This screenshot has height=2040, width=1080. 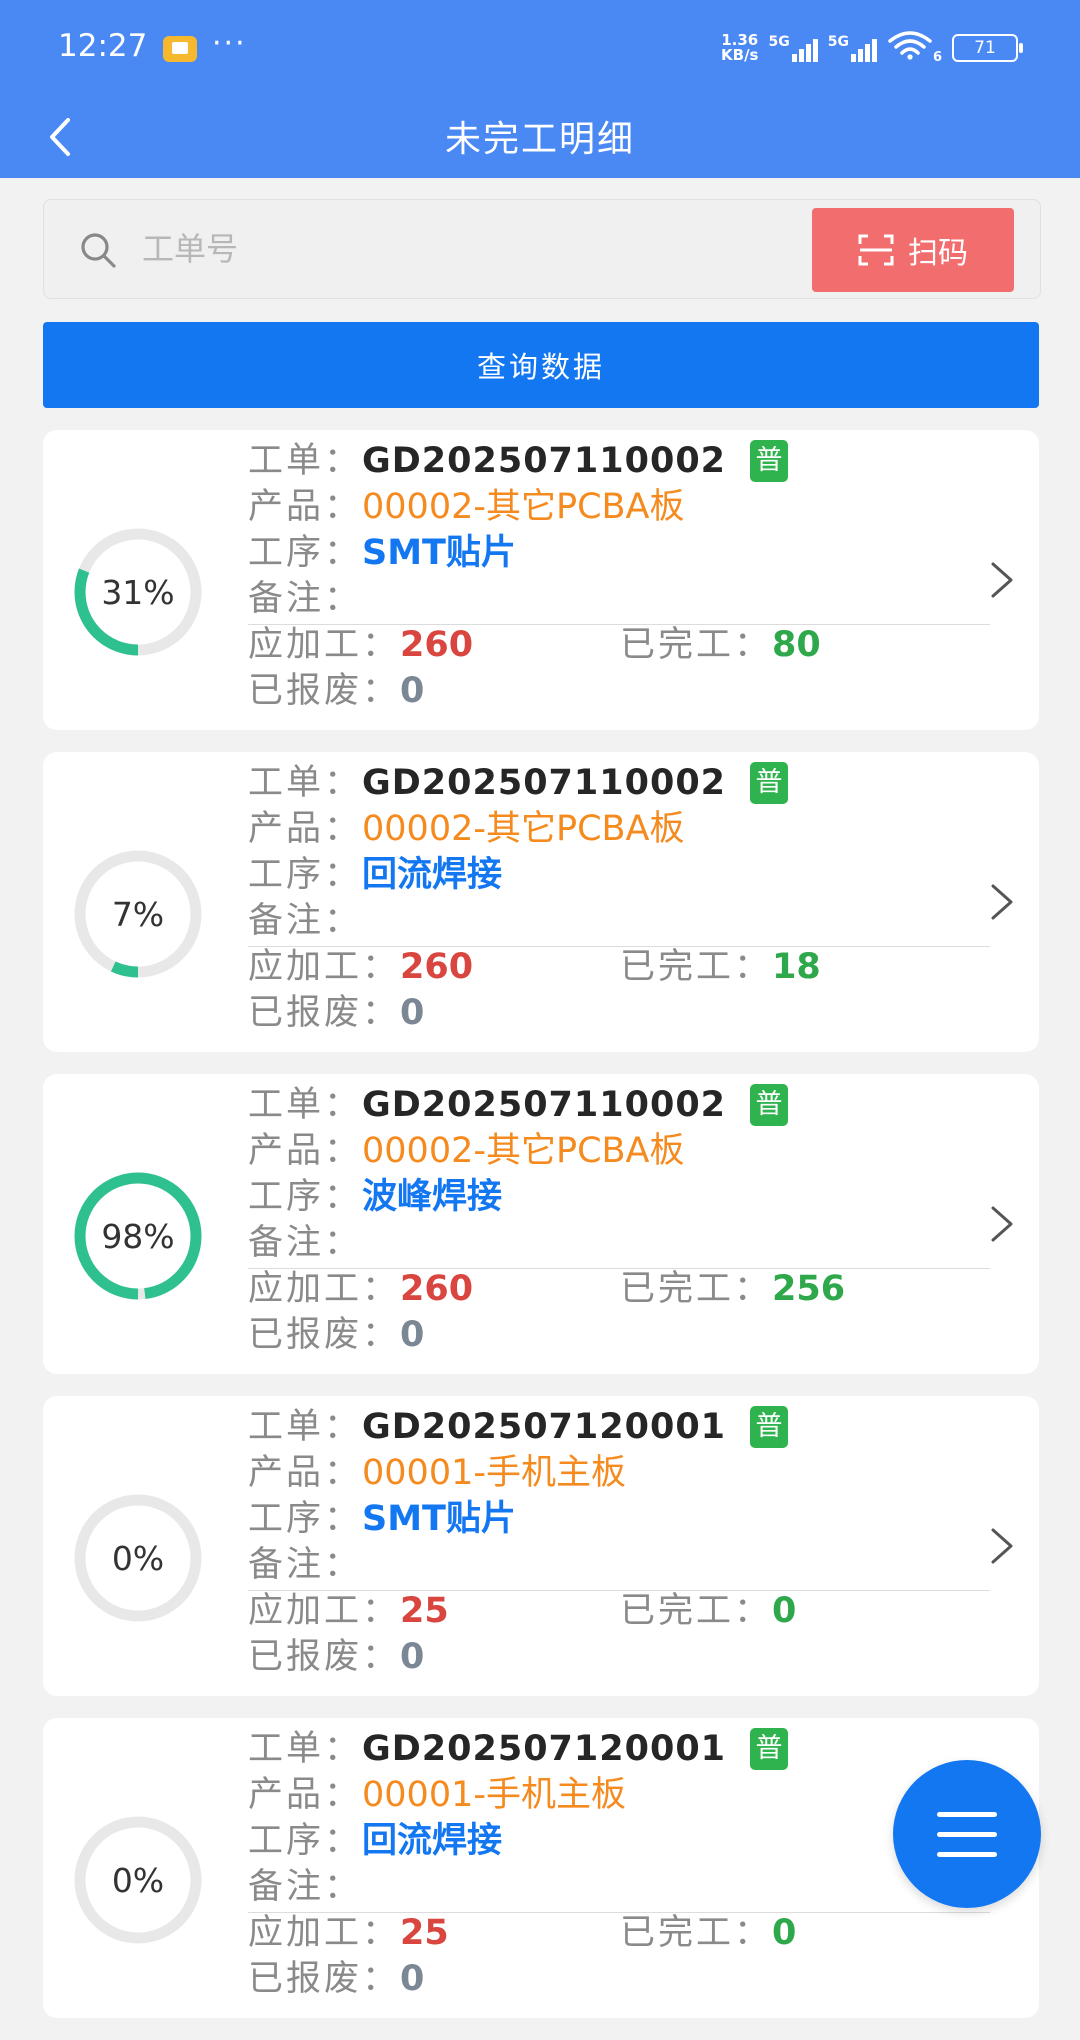 I want to click on app-header: 12:27 ··· 1.36 KB/s 5G 5G 6 71 未完工明细, so click(x=540, y=89).